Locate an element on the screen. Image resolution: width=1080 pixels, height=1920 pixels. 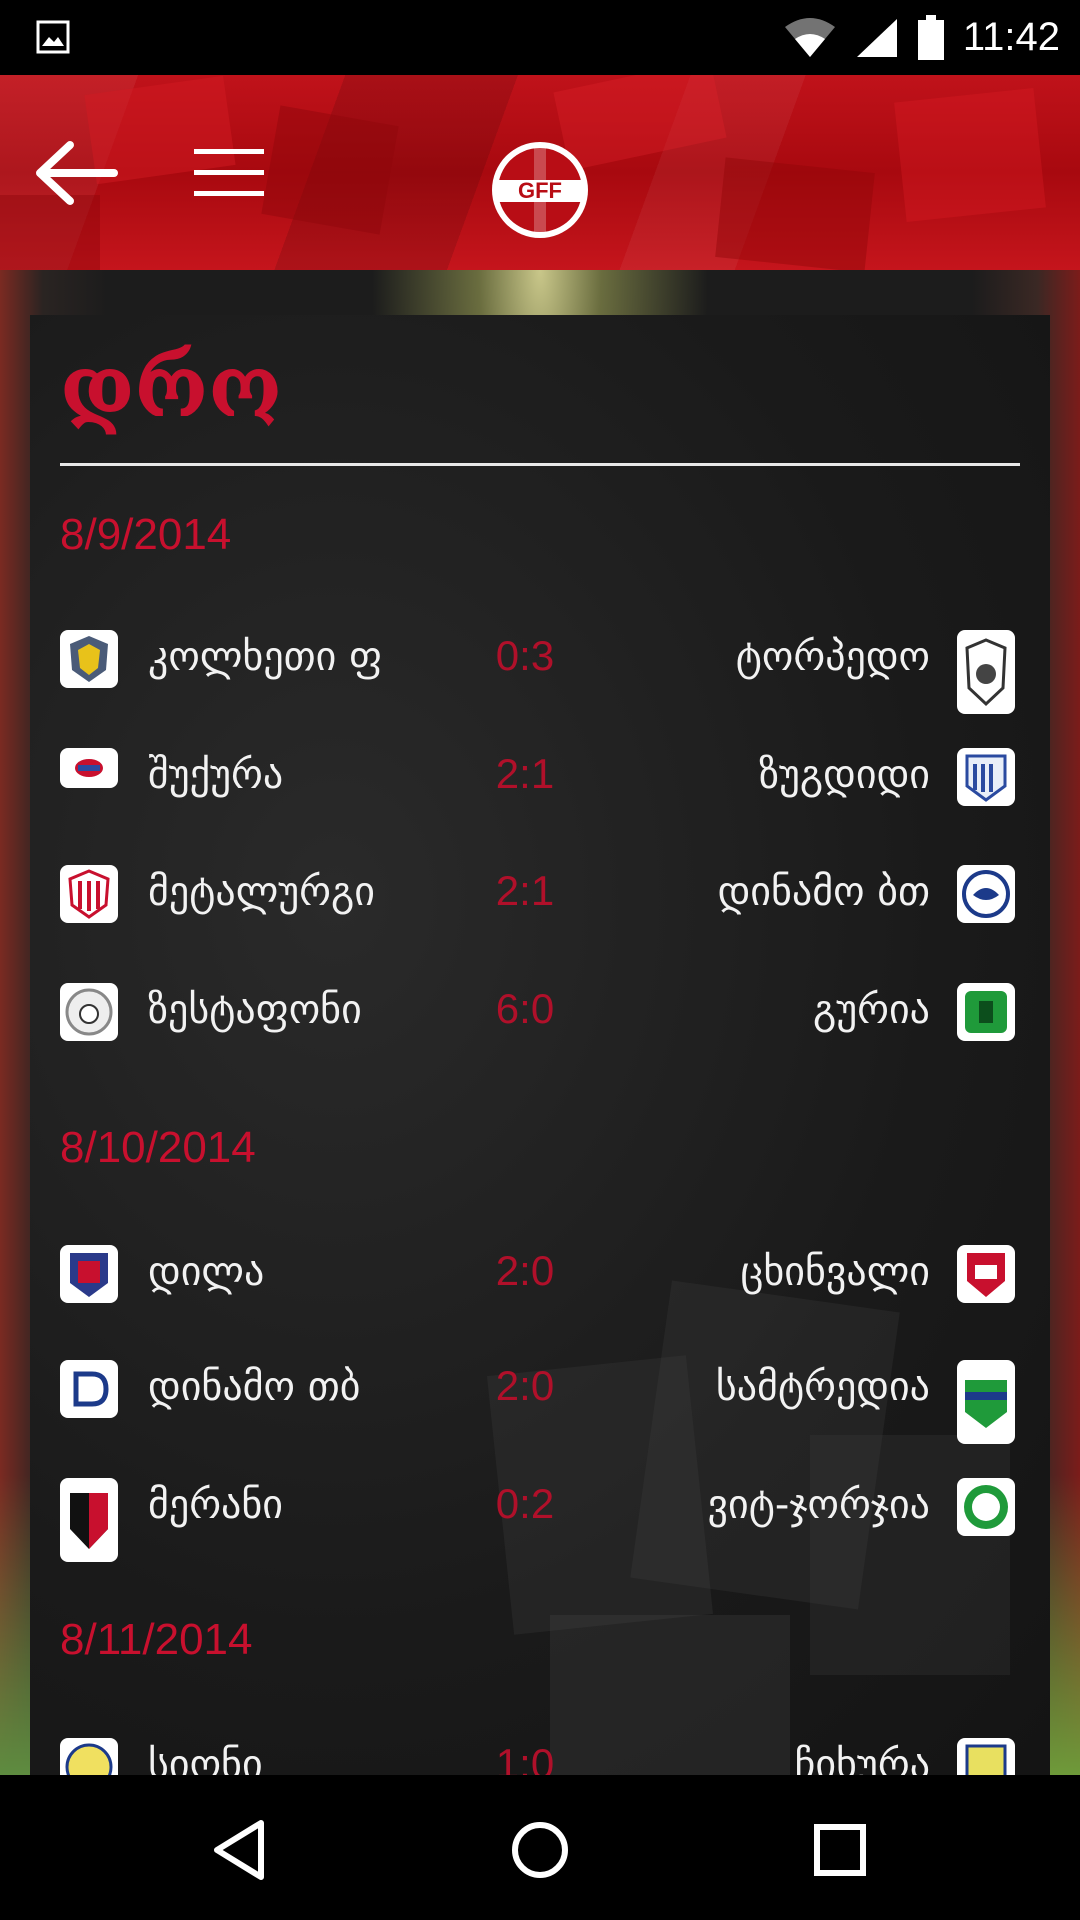
home-team: სიონი is located at coordinates (205, 1758).